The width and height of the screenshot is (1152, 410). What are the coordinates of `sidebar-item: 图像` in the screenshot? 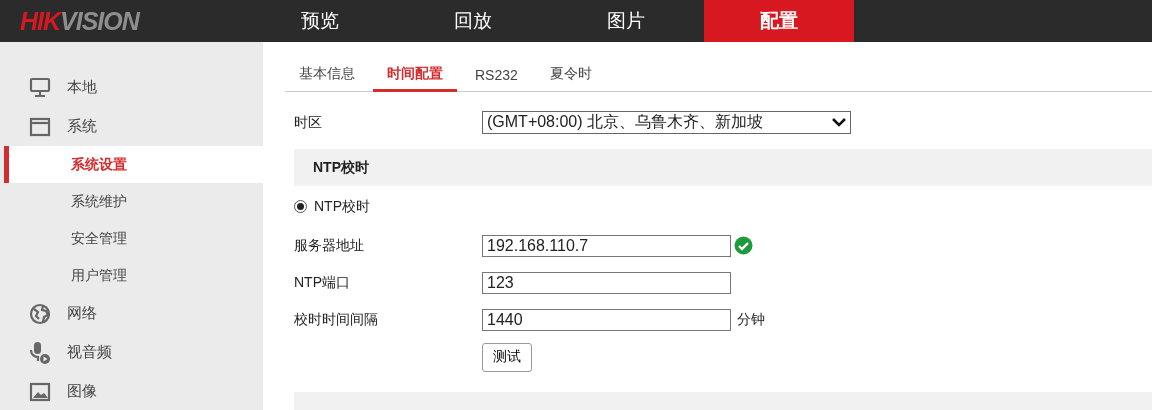 It's located at (131, 391).